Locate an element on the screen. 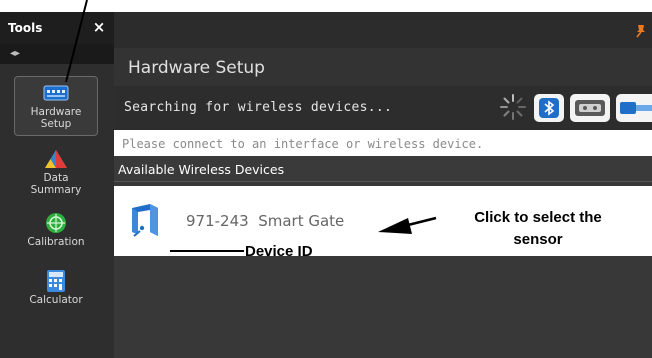 The image size is (652, 358). bluetooth-button is located at coordinates (549, 108).